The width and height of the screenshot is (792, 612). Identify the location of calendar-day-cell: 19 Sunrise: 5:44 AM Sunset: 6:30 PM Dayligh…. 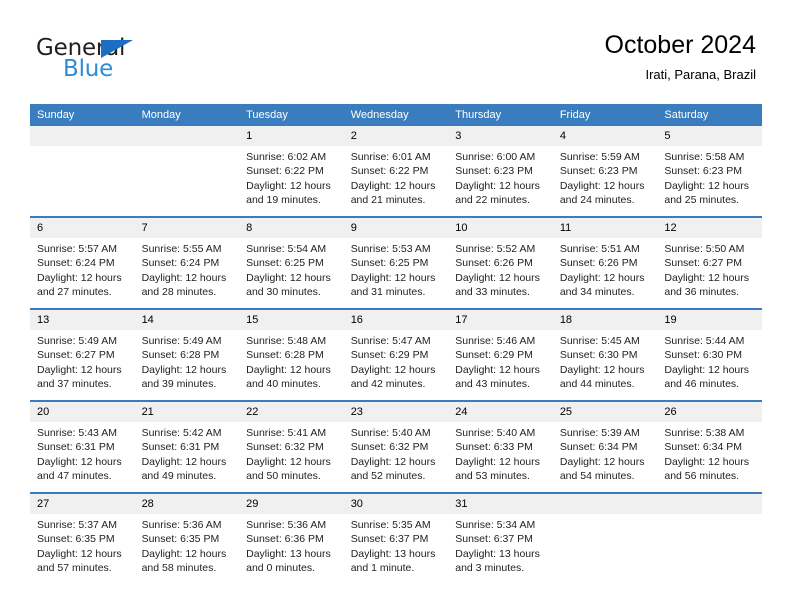
(709, 354).